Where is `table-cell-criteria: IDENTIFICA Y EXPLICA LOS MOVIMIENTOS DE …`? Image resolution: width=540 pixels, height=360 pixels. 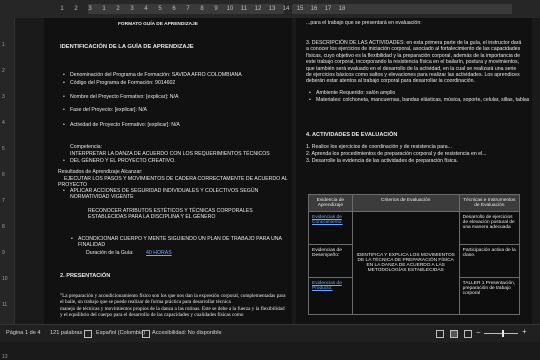 table-cell-criteria: IDENTIFICA Y EXPLICA LOS MOVIMIENTOS DE … is located at coordinates (405, 263).